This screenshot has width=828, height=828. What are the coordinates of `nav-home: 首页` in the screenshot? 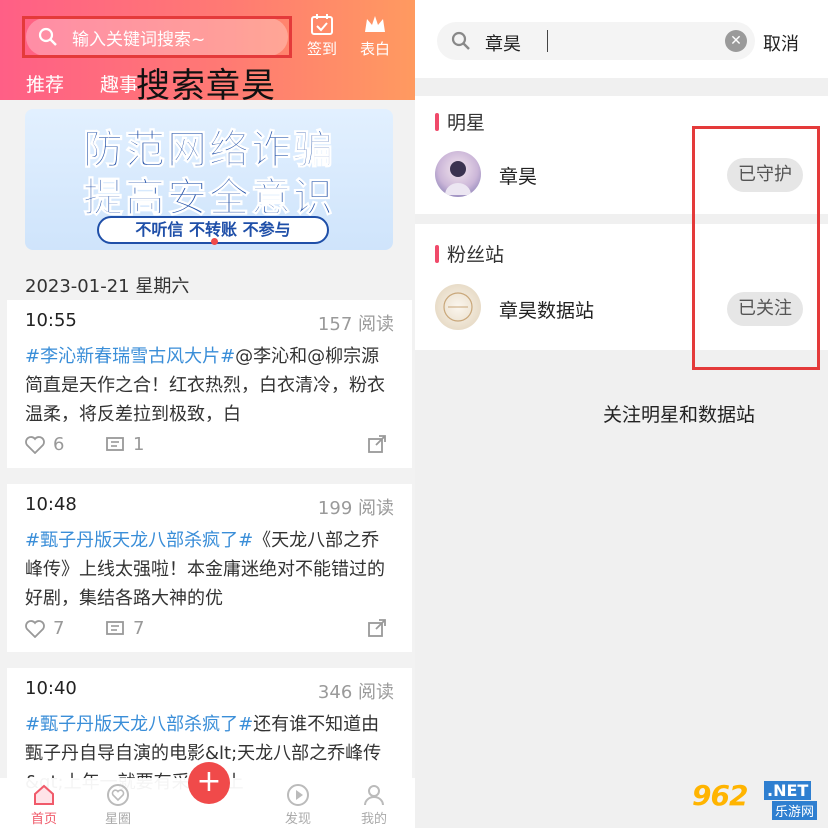 It's located at (44, 804).